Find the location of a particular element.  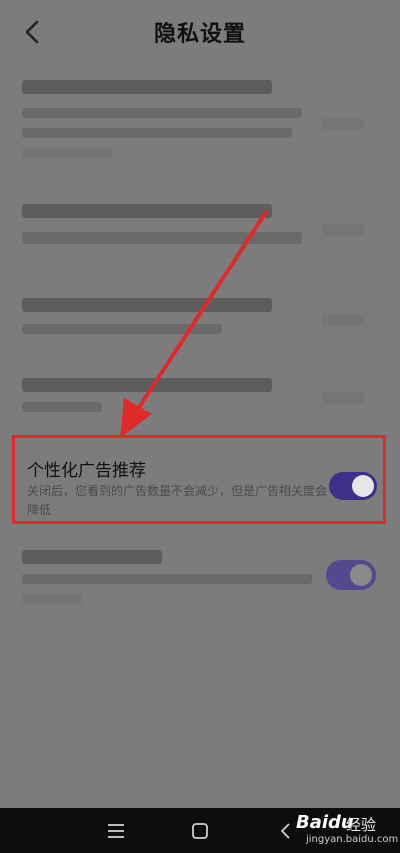

jingyan-label: 经验 is located at coordinates (361, 825).